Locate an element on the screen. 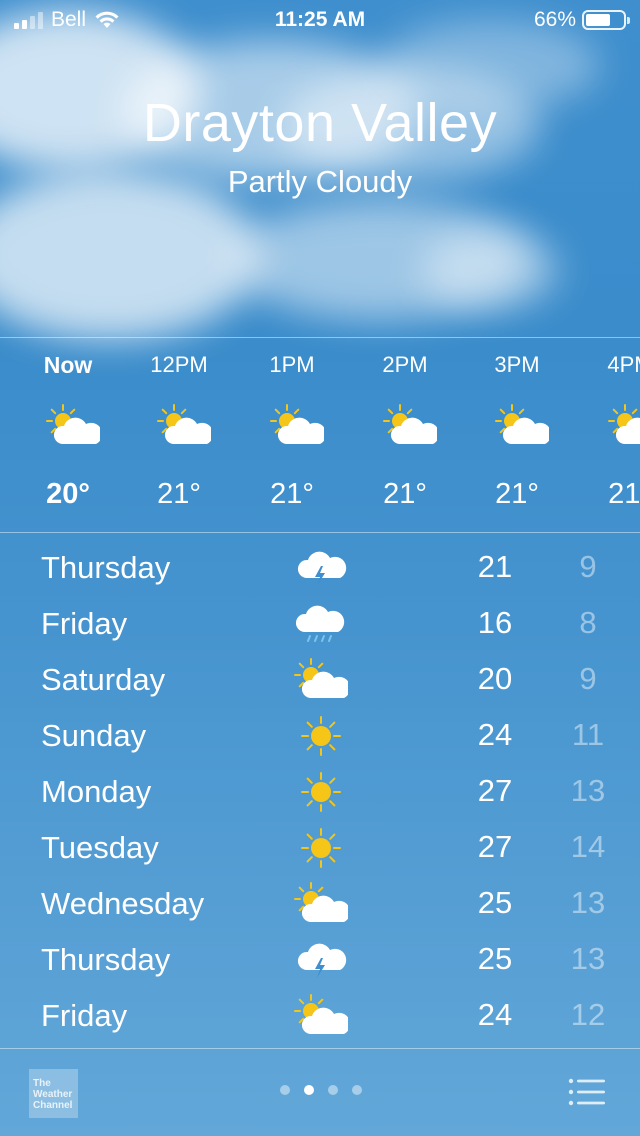 The height and width of the screenshot is (1136, 640). daily-row: Friday 24 12 is located at coordinates (320, 1016).